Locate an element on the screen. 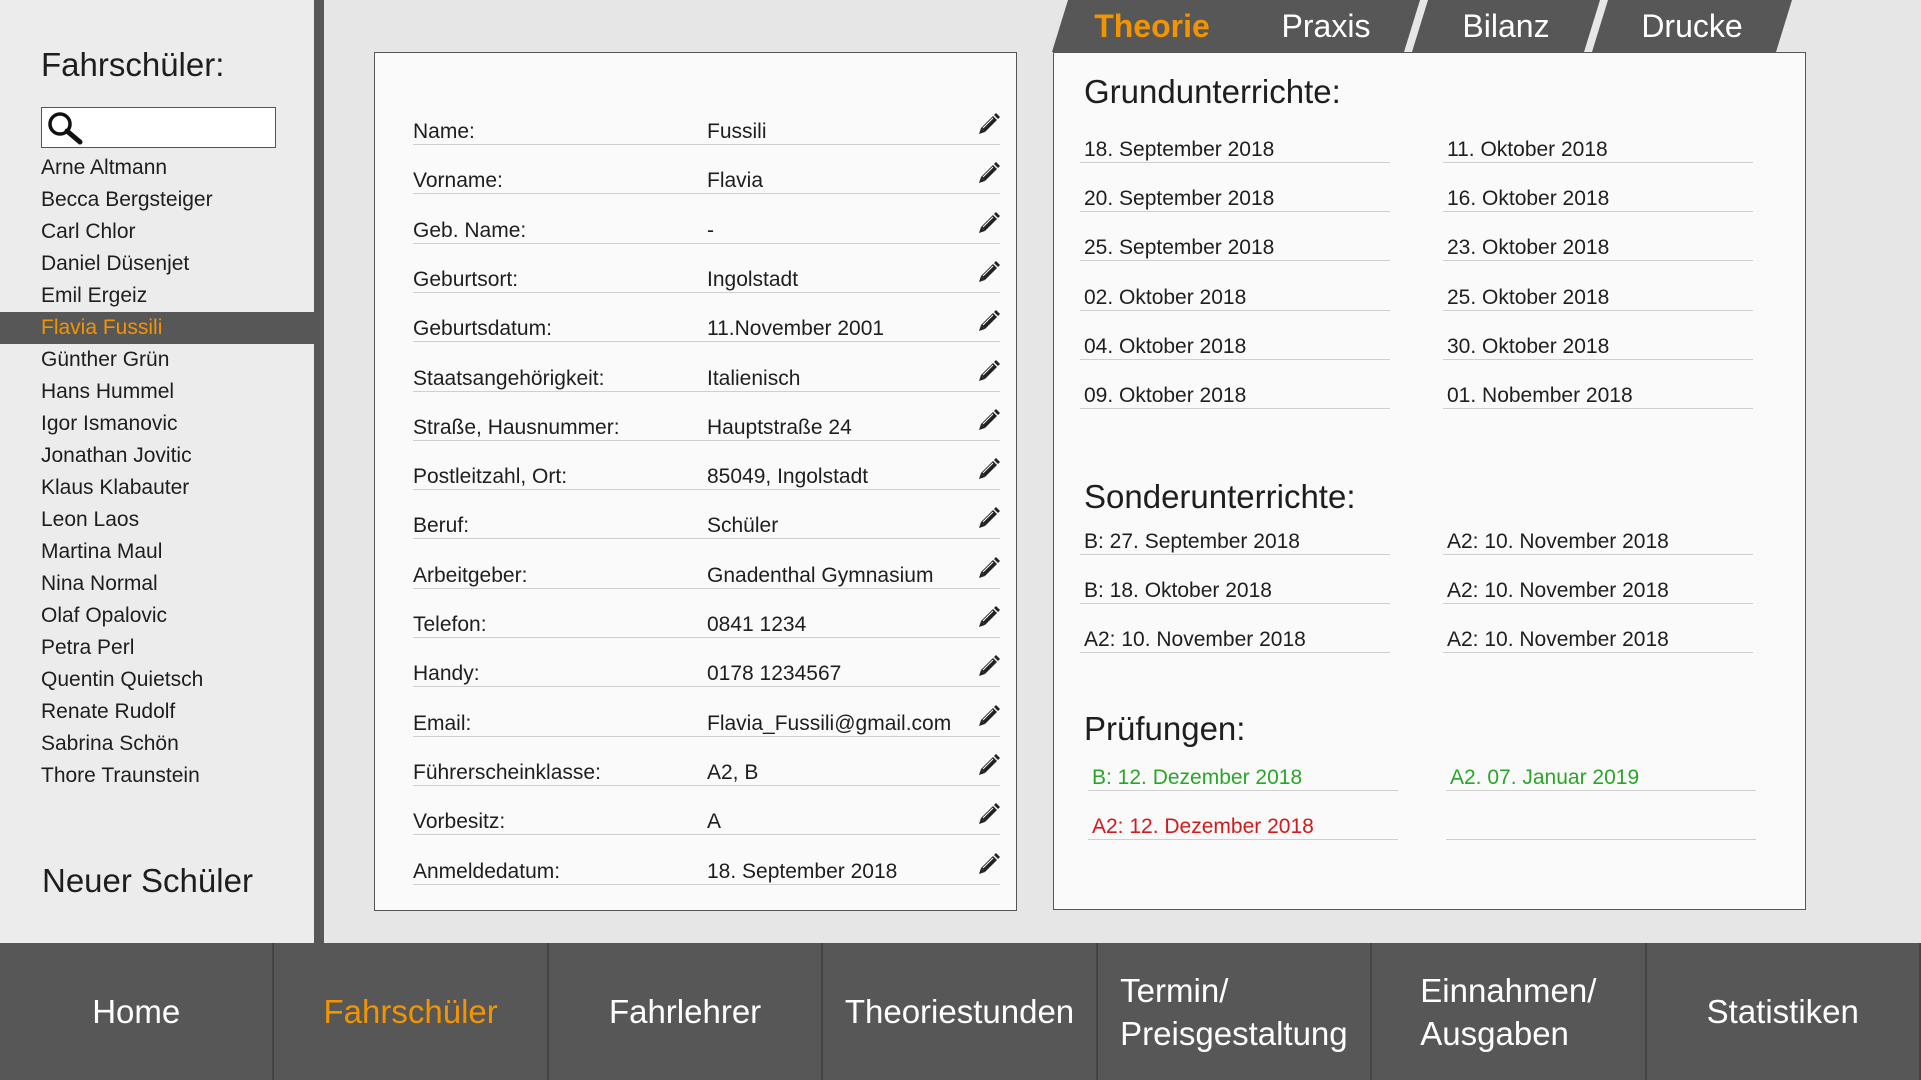 This screenshot has width=1921, height=1080. nav-label-line-2: Ausgaben is located at coordinates (1494, 1033).